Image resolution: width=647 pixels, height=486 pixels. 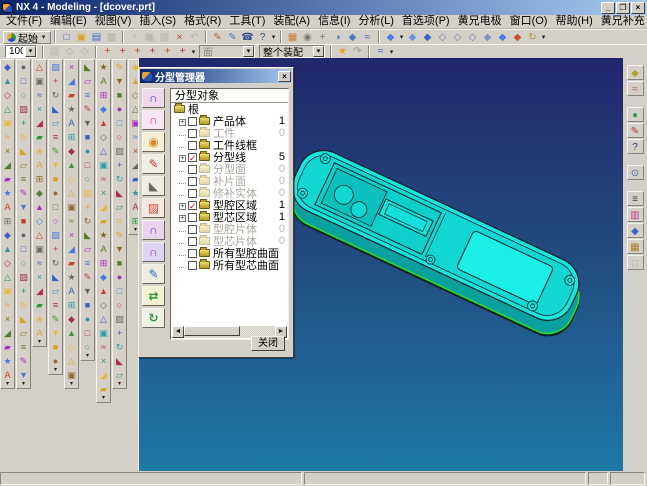 What do you see at coordinates (635, 88) in the screenshot?
I see `sketch-curve-icon: ≈` at bounding box center [635, 88].